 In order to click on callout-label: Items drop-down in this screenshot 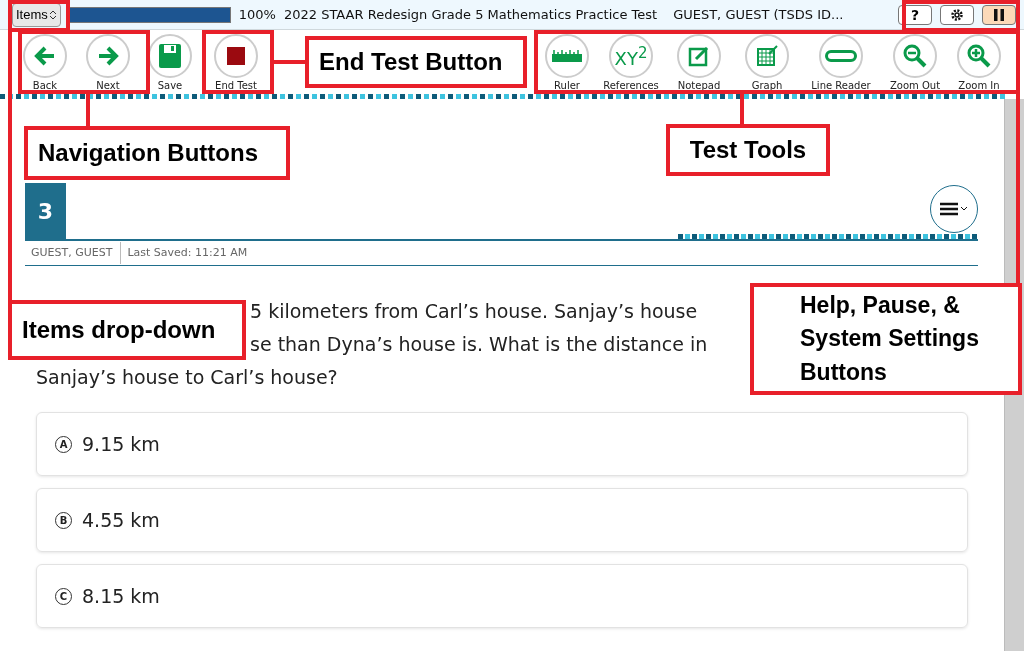, I will do `click(127, 330)`.